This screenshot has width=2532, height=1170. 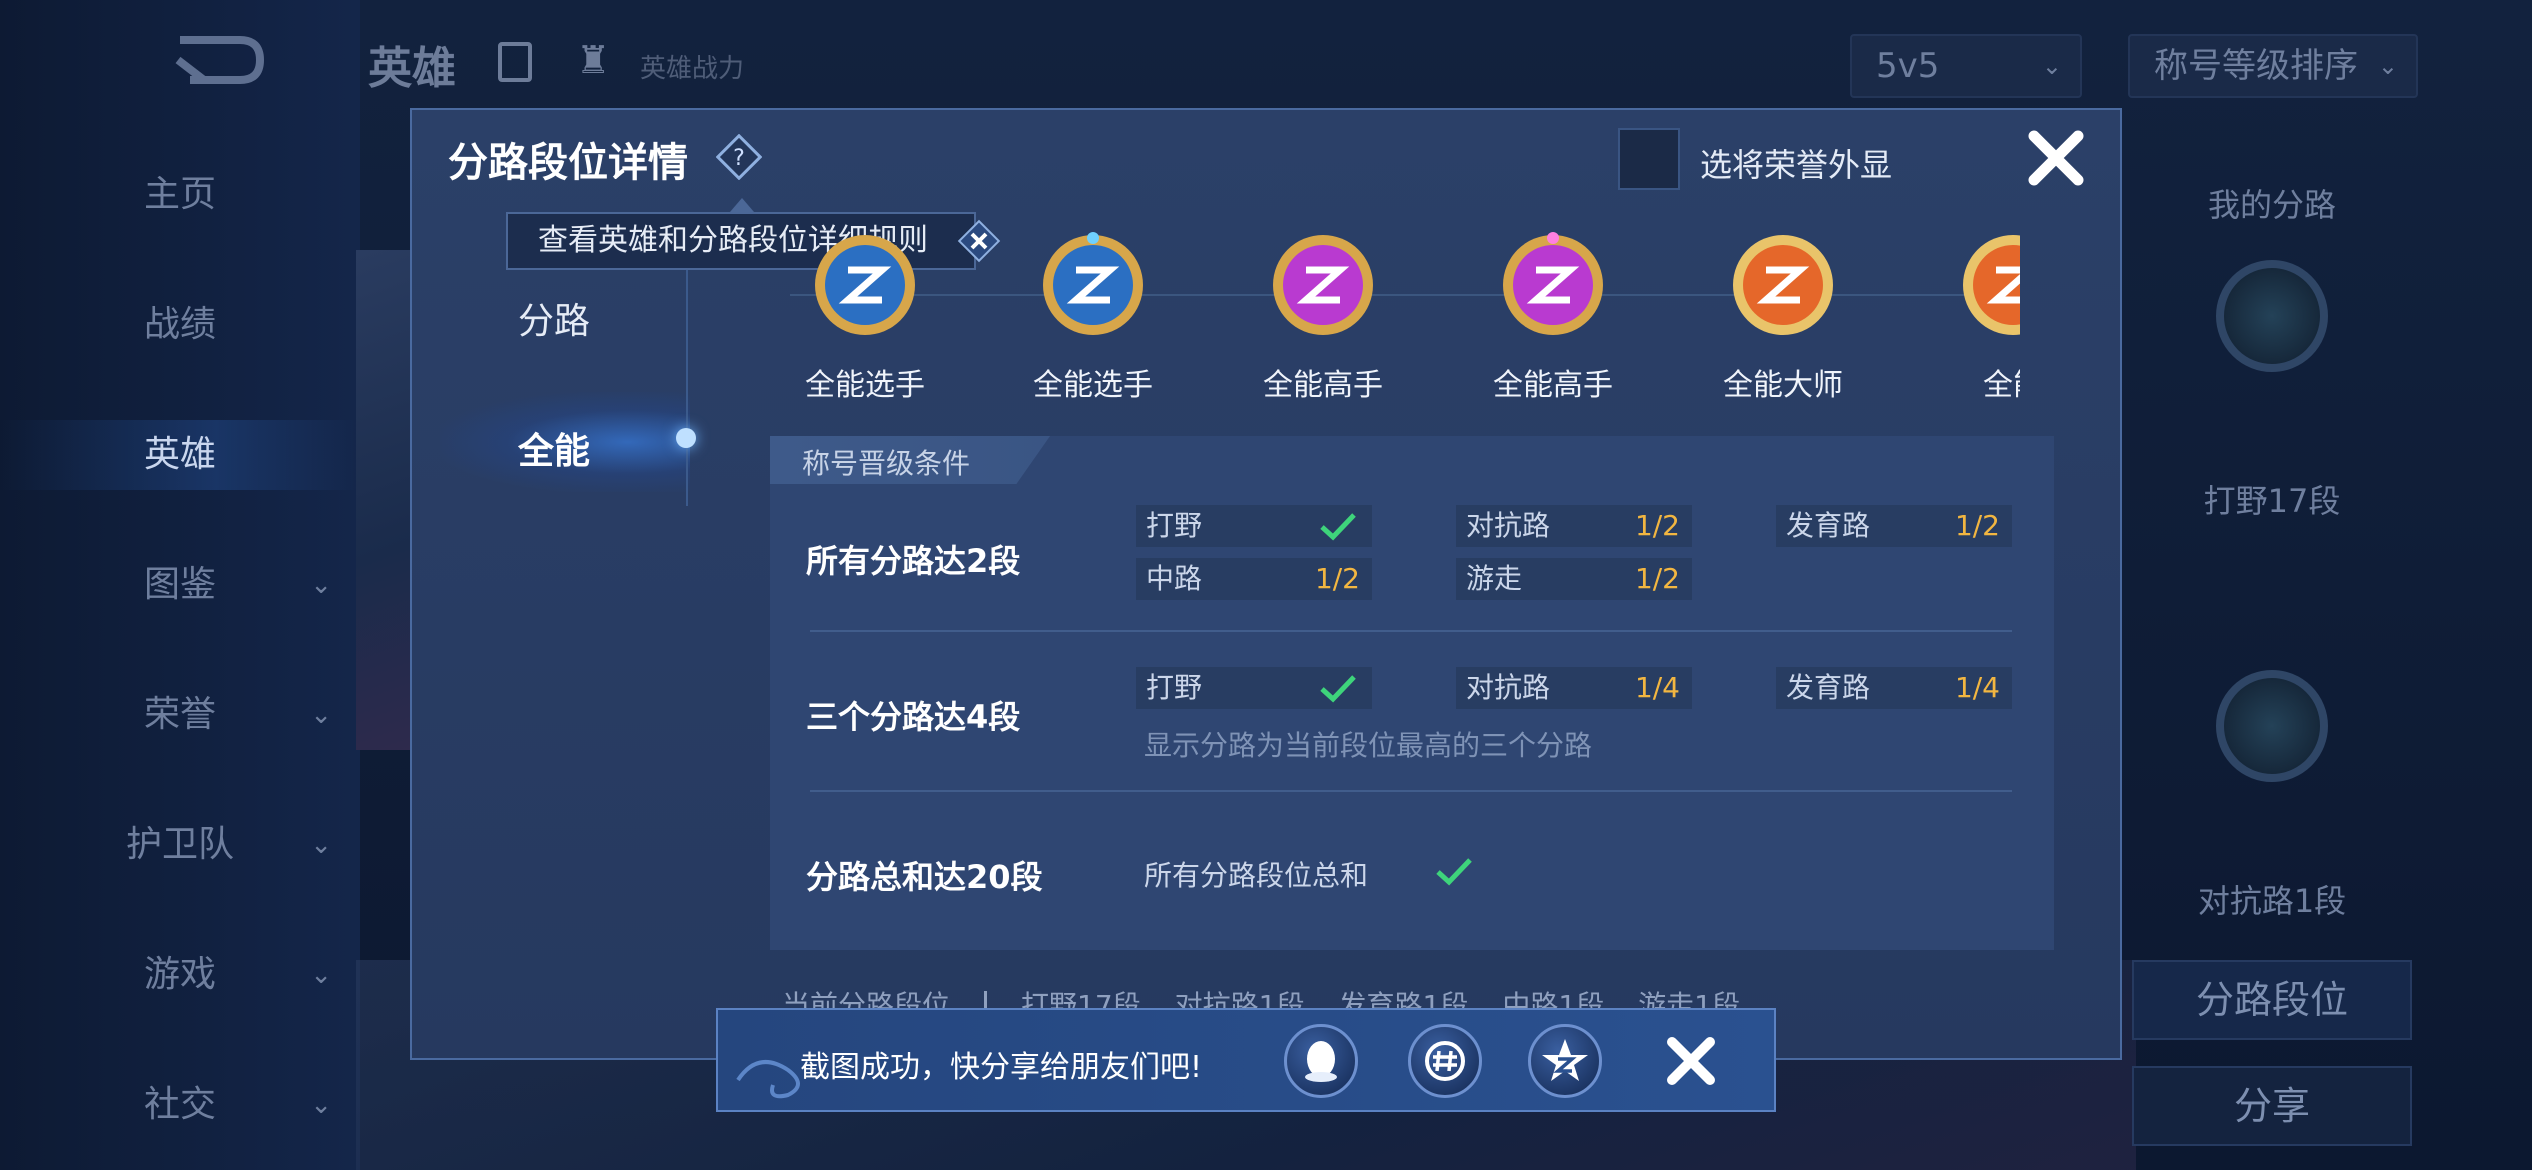 I want to click on helmet-icon: ♜, so click(x=593, y=60).